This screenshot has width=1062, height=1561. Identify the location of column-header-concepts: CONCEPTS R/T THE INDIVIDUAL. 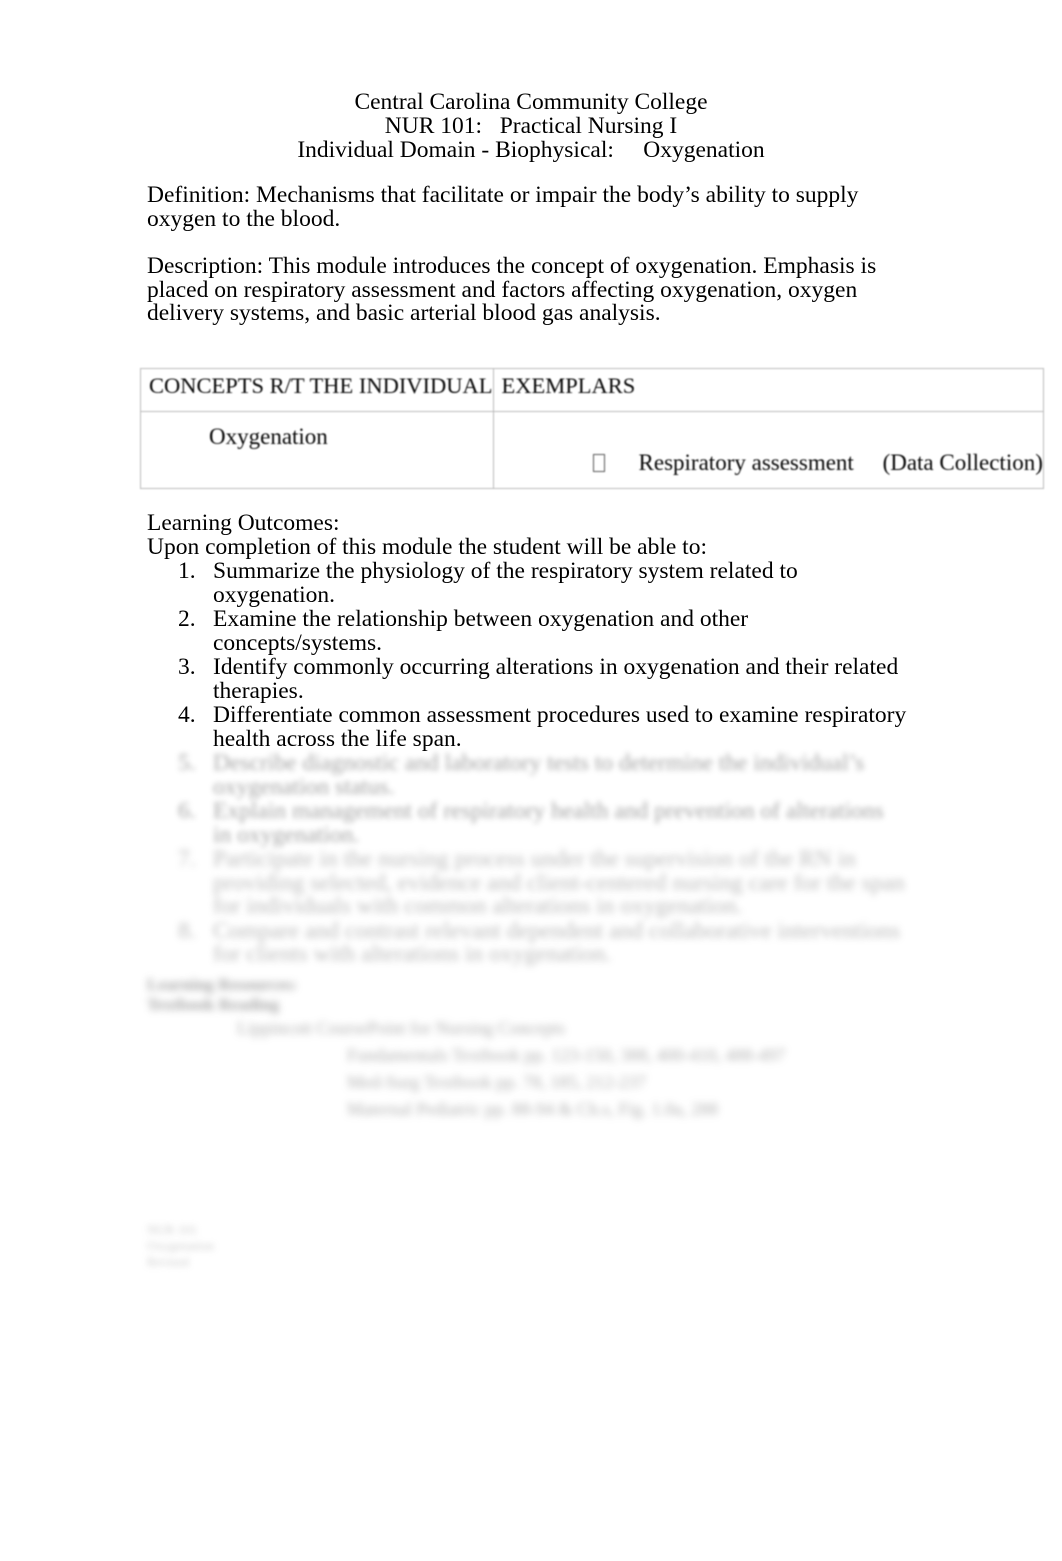
(321, 385).